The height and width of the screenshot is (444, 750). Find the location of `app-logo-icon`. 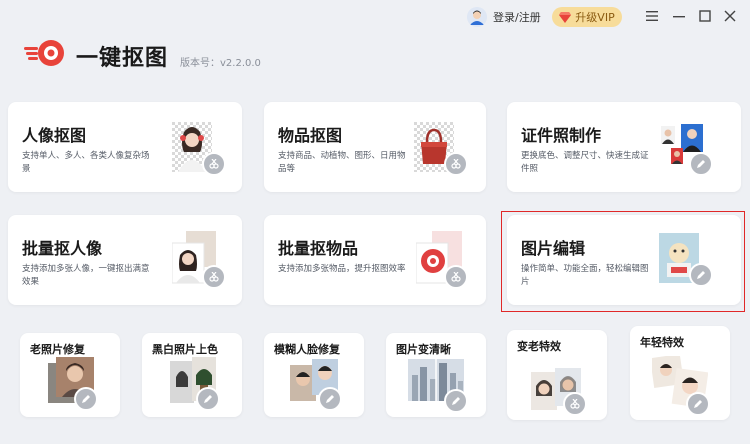

app-logo-icon is located at coordinates (44, 53).